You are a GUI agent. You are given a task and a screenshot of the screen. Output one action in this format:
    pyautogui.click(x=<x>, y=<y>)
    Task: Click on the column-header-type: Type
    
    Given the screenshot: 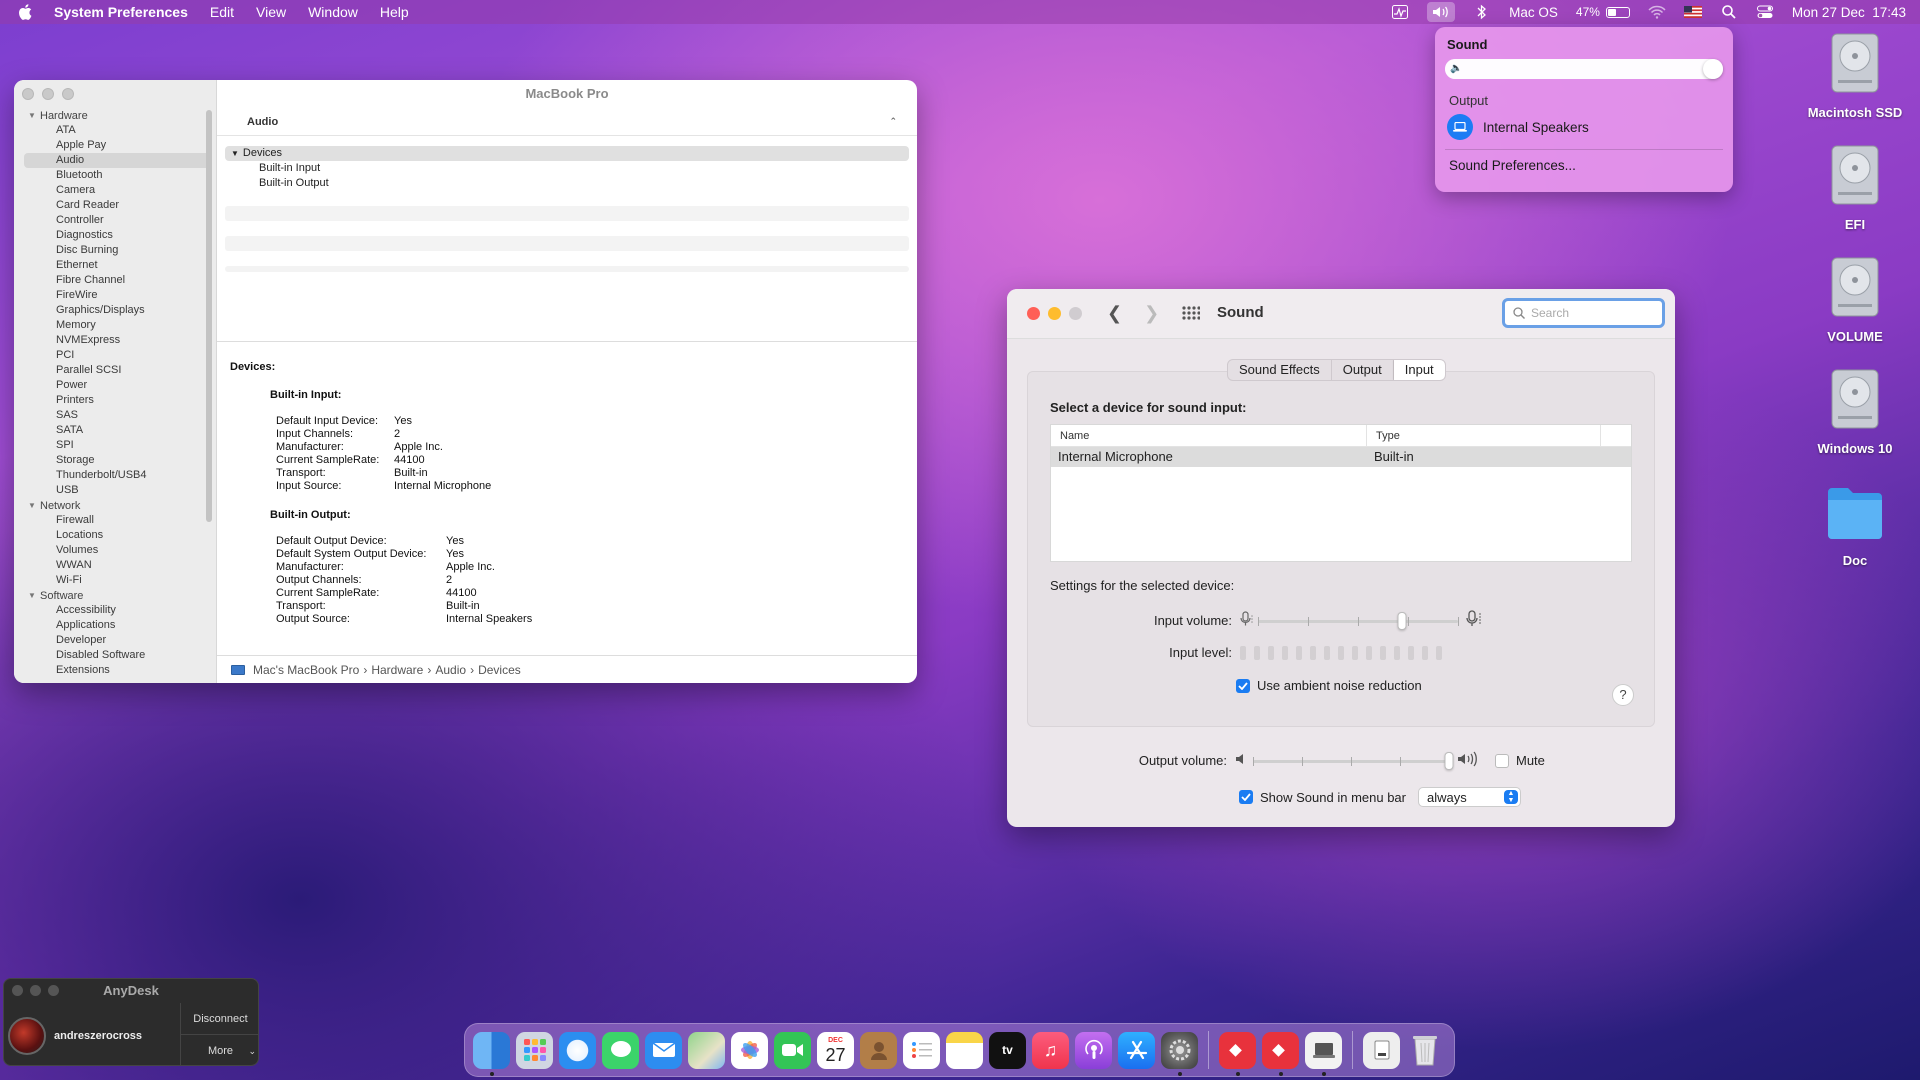 What is the action you would take?
    pyautogui.click(x=1484, y=435)
    